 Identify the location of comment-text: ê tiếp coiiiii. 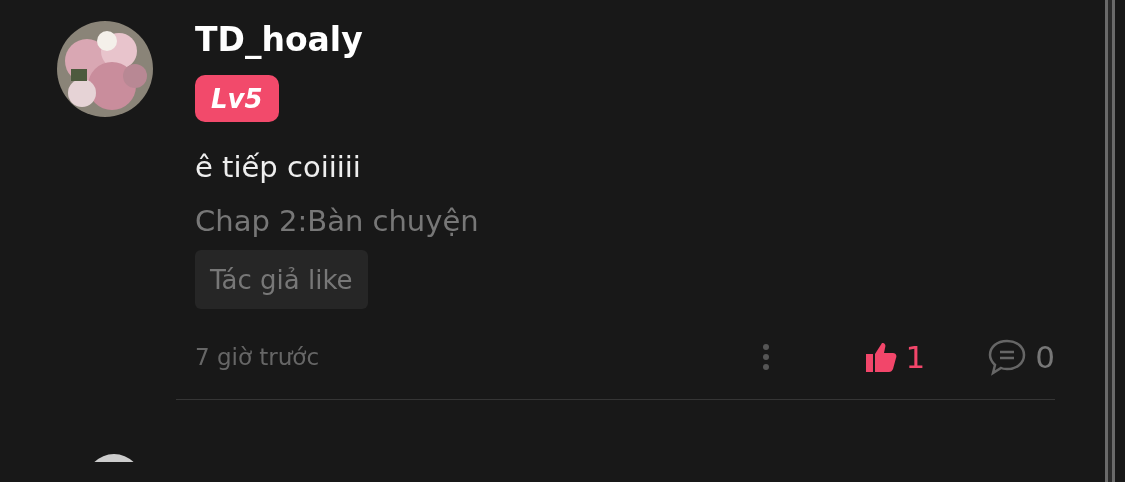
(278, 167).